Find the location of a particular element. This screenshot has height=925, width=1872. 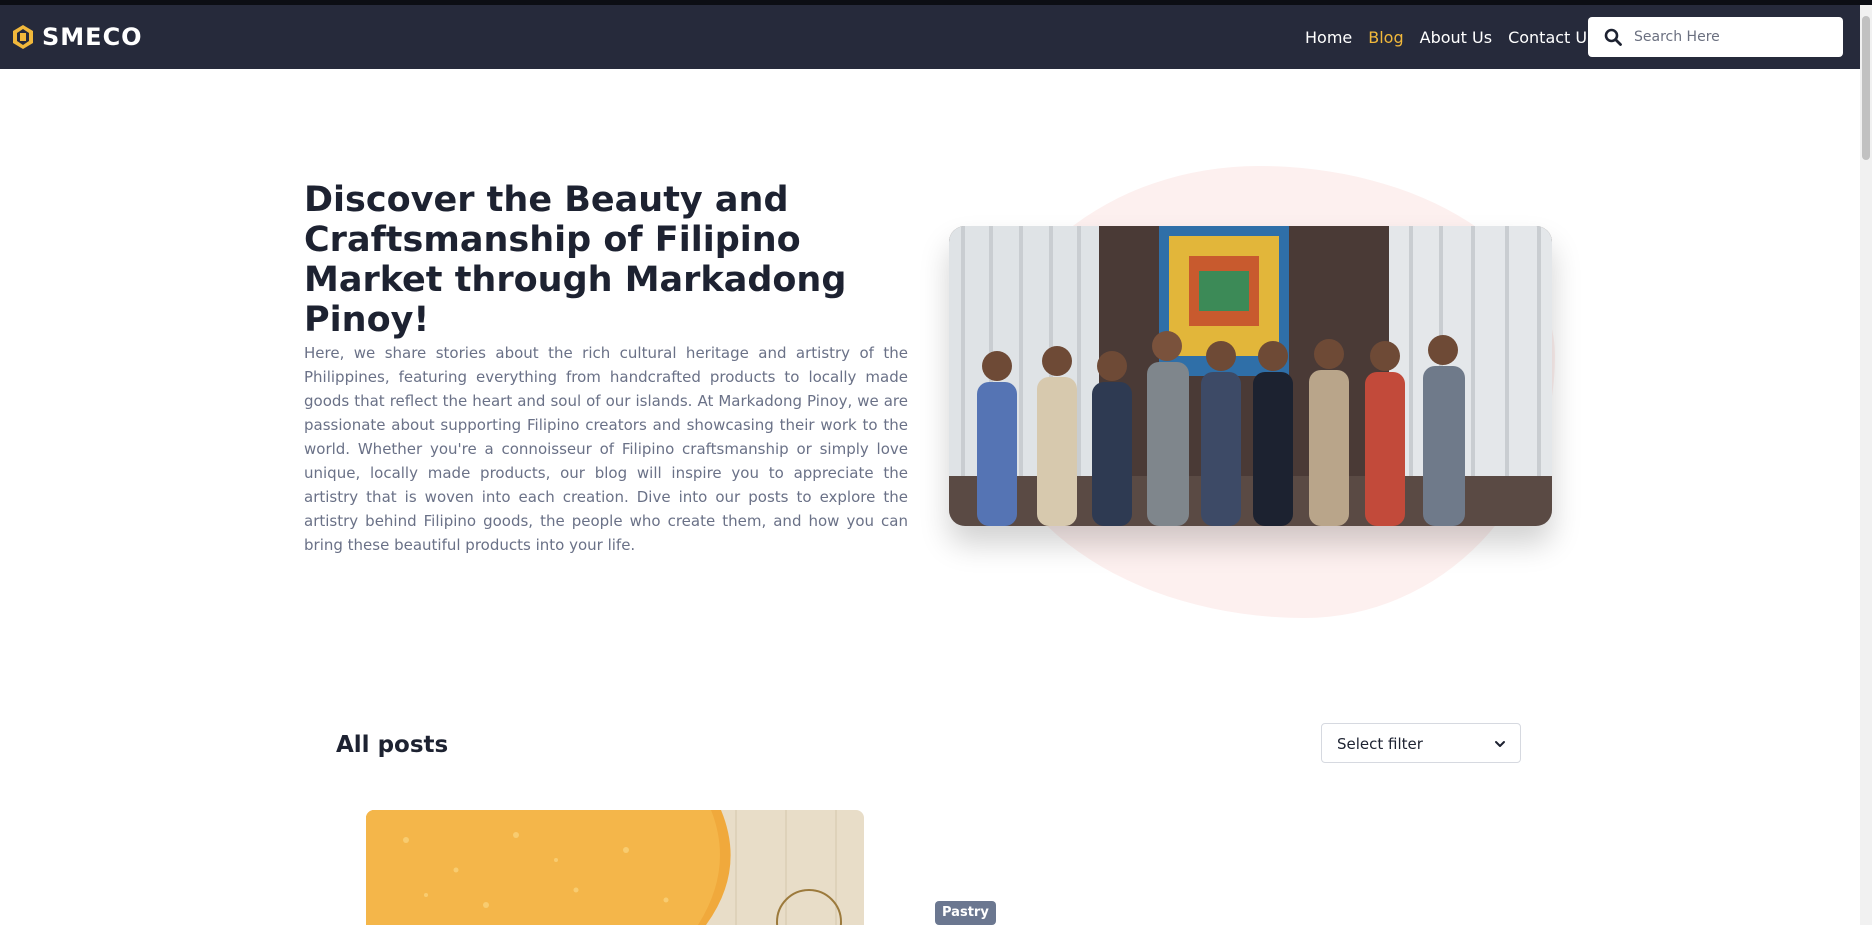

post-thumbnail is located at coordinates (615, 867).